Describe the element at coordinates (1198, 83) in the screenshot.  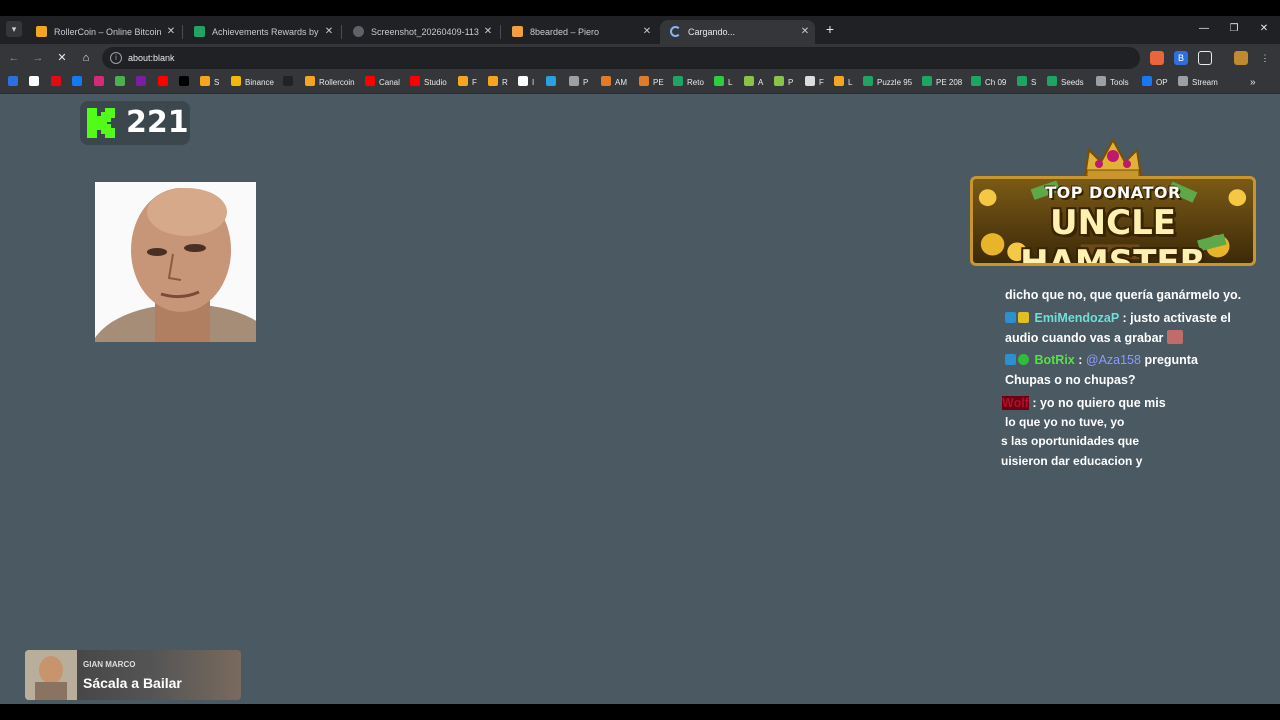
I see `bookmark-item: Stream` at that location.